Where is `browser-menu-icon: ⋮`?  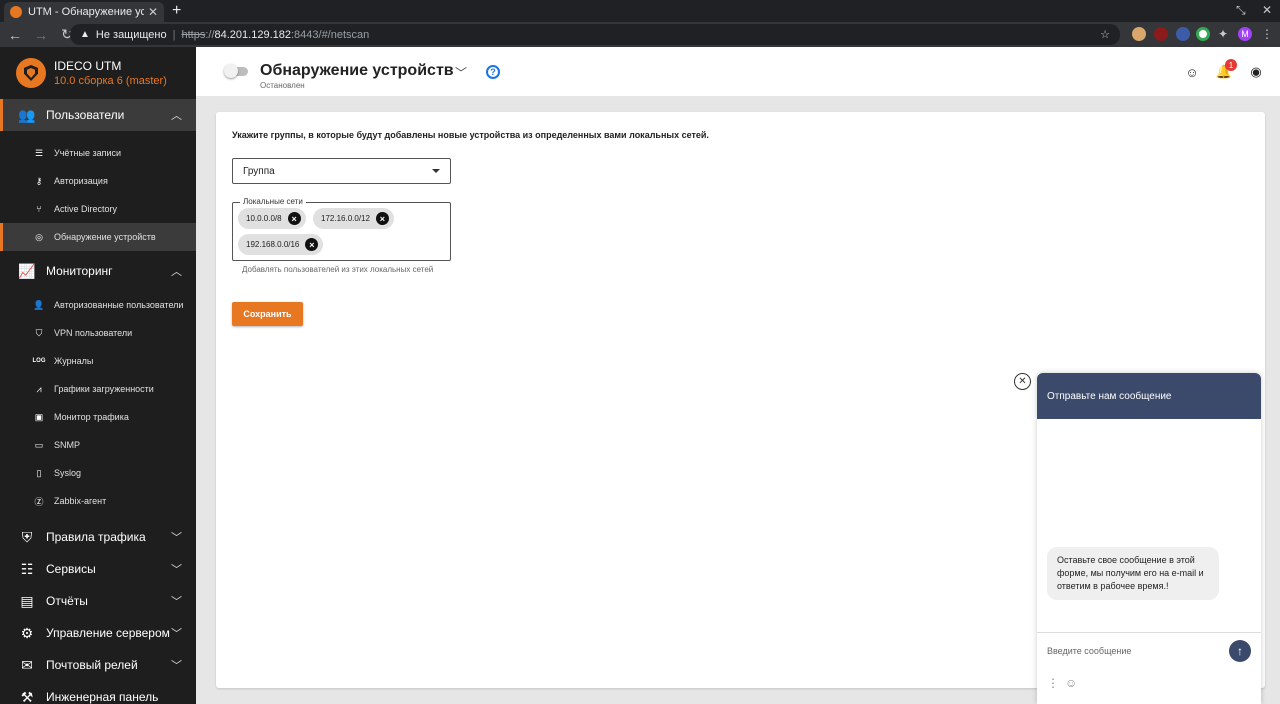 browser-menu-icon: ⋮ is located at coordinates (1267, 34).